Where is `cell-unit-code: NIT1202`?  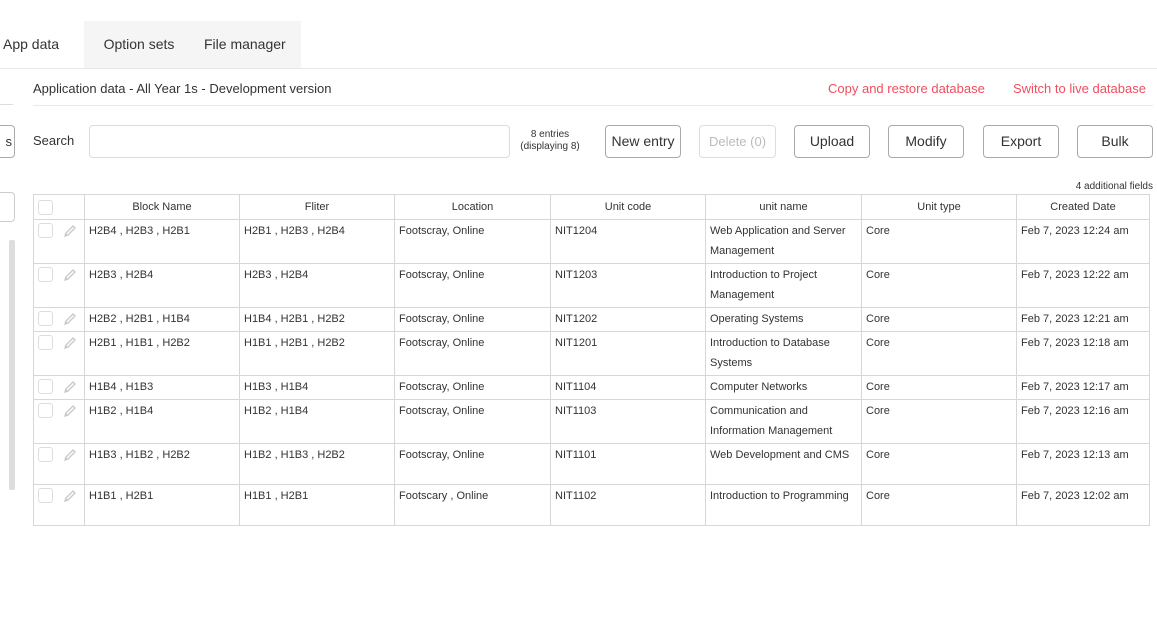
cell-unit-code: NIT1202 is located at coordinates (628, 319).